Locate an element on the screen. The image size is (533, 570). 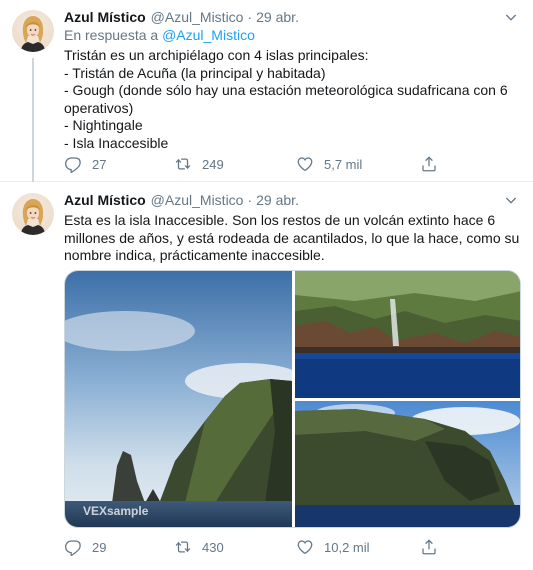
tweet-text-line: operativos) is located at coordinates (99, 107).